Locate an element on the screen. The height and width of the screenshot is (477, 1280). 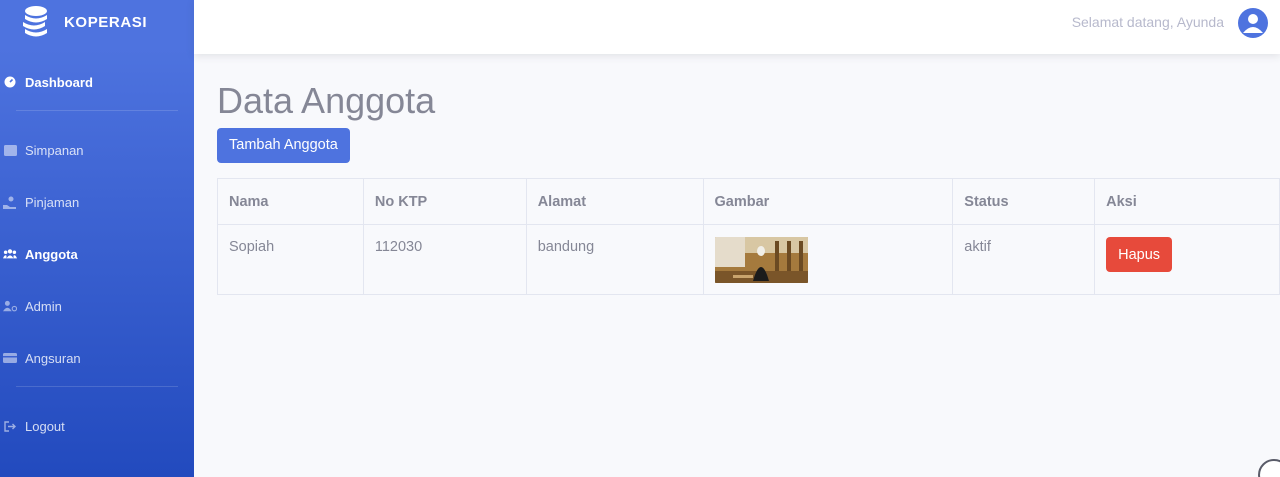
sidebar-item-label: Pinjaman is located at coordinates (52, 202).